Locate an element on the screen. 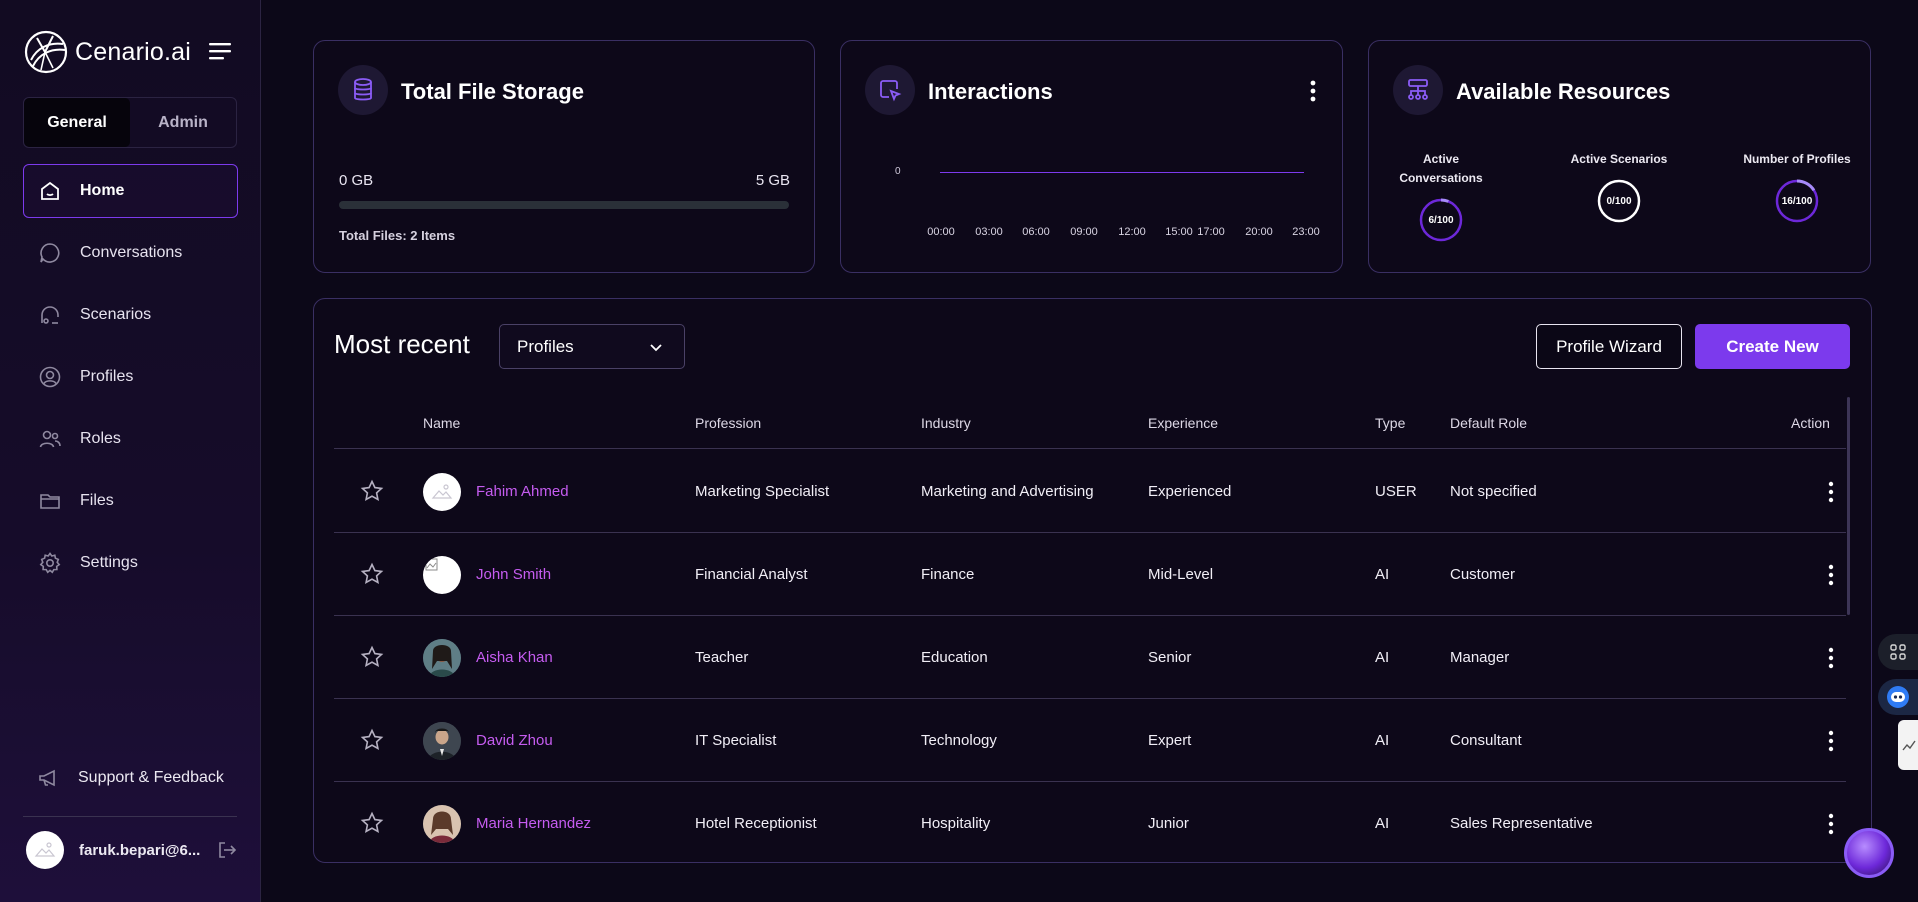 This screenshot has width=1918, height=902. grid-icon is located at coordinates (1898, 652).